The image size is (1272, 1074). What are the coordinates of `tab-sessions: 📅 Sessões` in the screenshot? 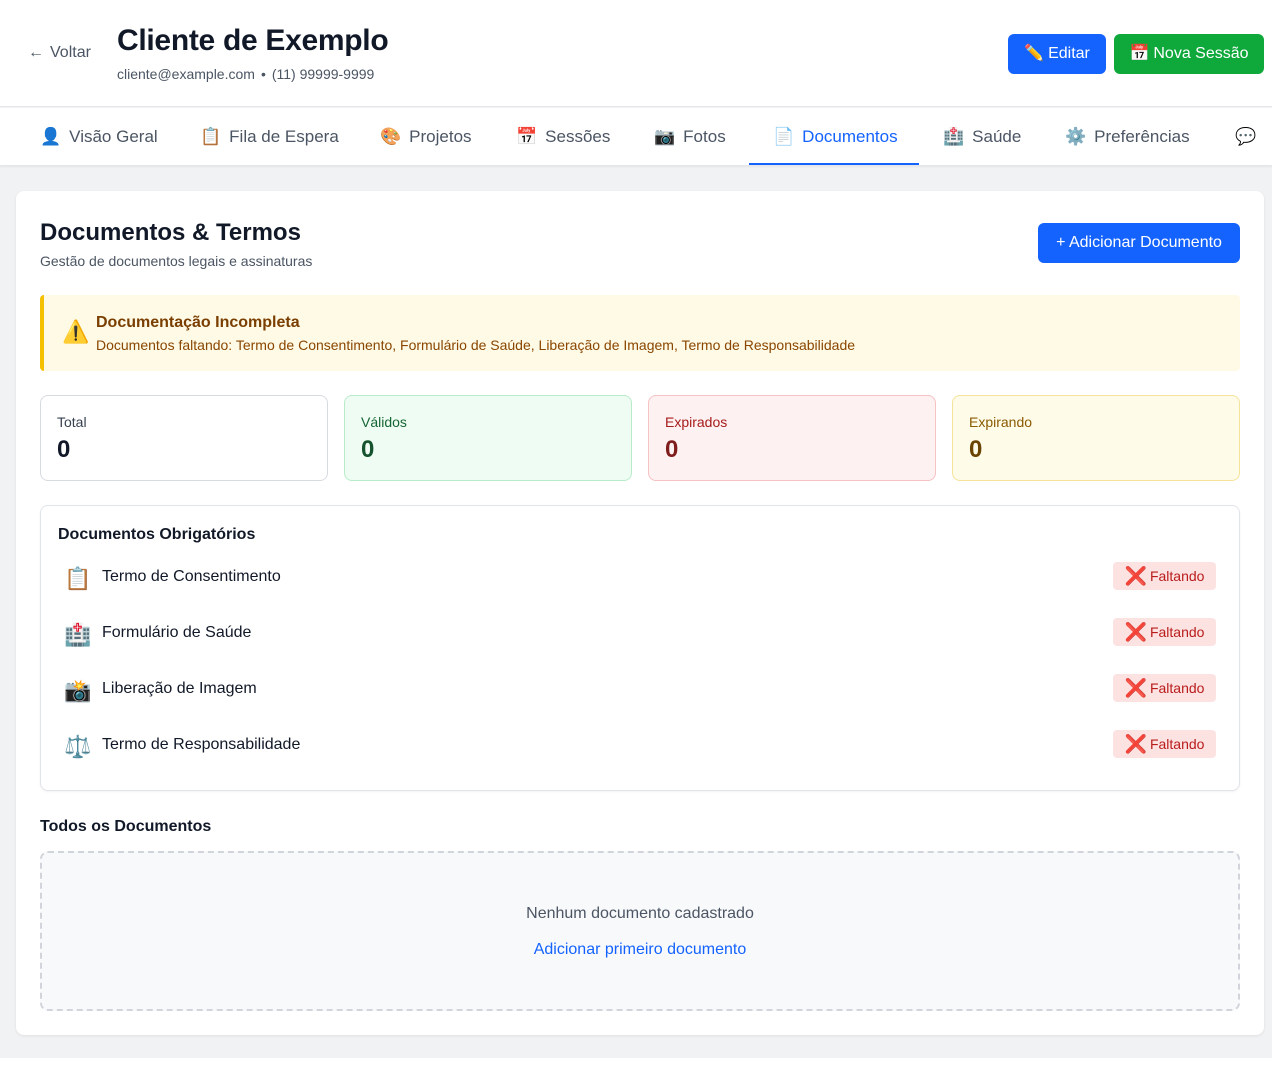 It's located at (563, 136).